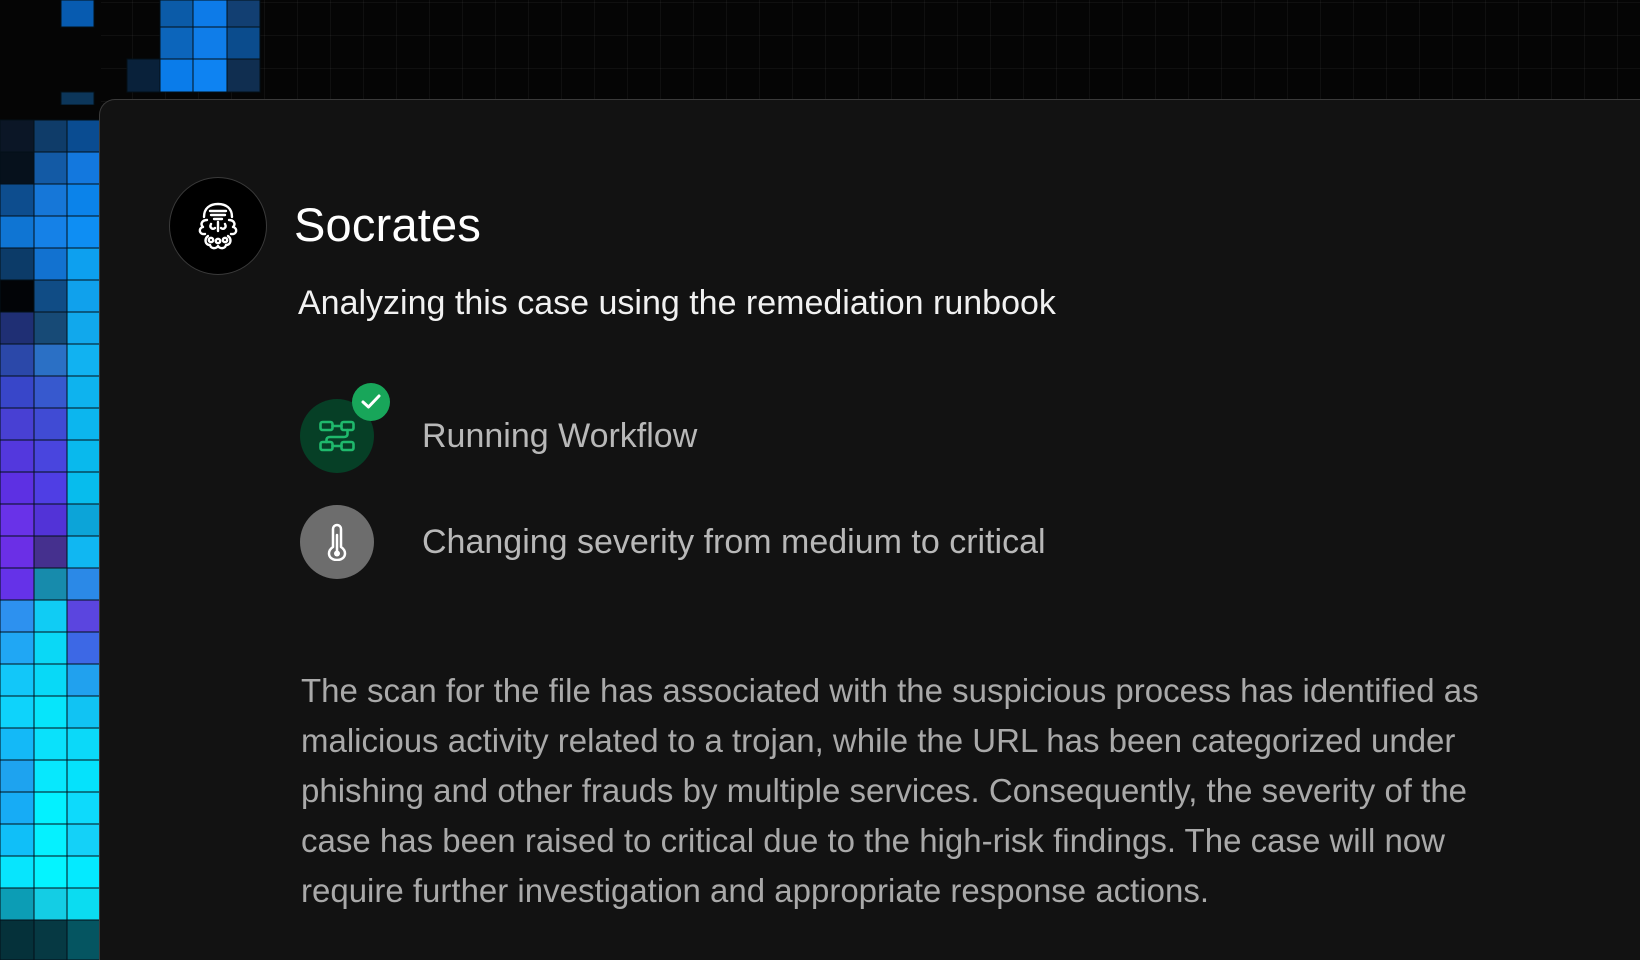 Image resolution: width=1640 pixels, height=960 pixels. I want to click on agent-avatar, so click(218, 226).